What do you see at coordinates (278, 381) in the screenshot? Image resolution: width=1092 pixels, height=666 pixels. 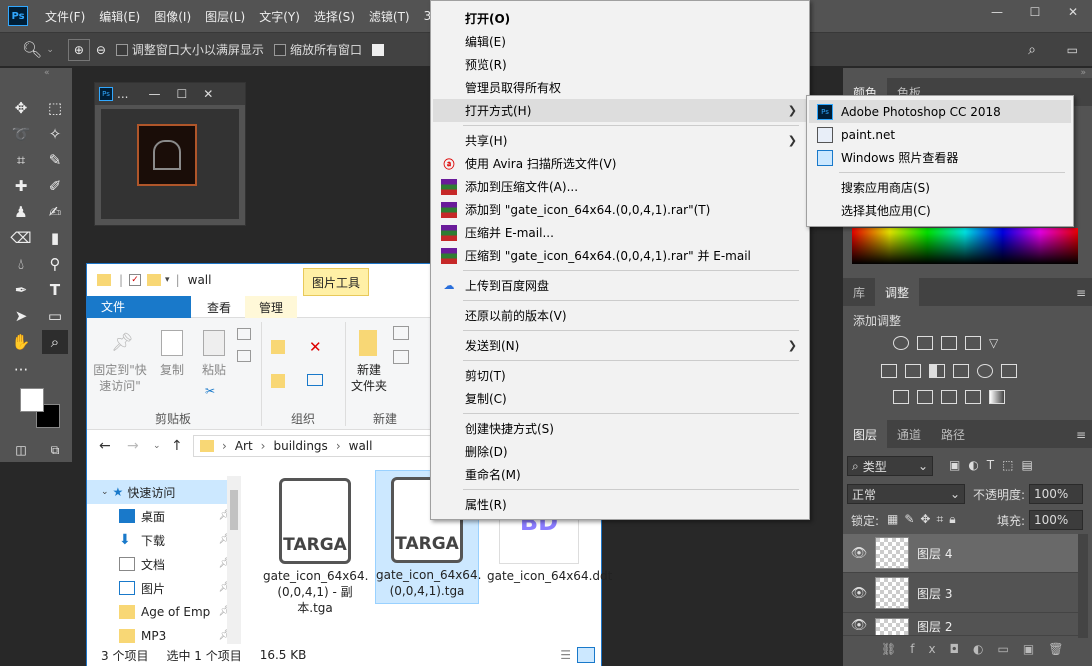 I see `copy-to-icon` at bounding box center [278, 381].